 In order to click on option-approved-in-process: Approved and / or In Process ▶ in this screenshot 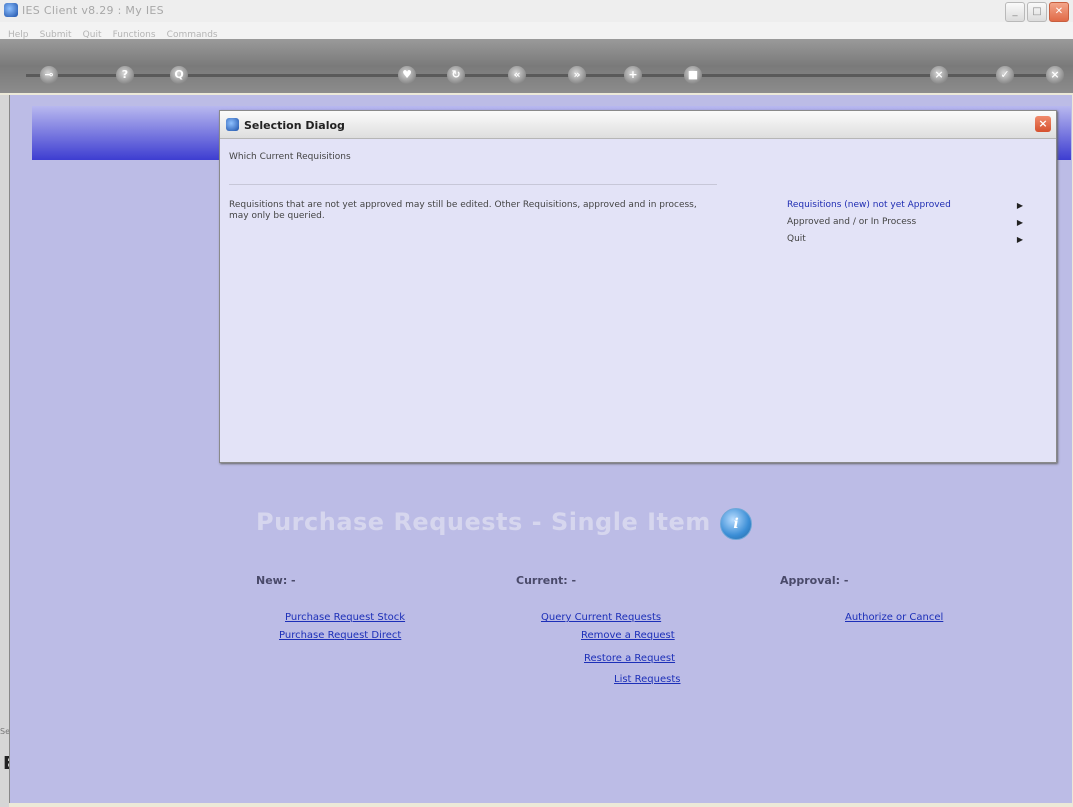, I will do `click(912, 225)`.